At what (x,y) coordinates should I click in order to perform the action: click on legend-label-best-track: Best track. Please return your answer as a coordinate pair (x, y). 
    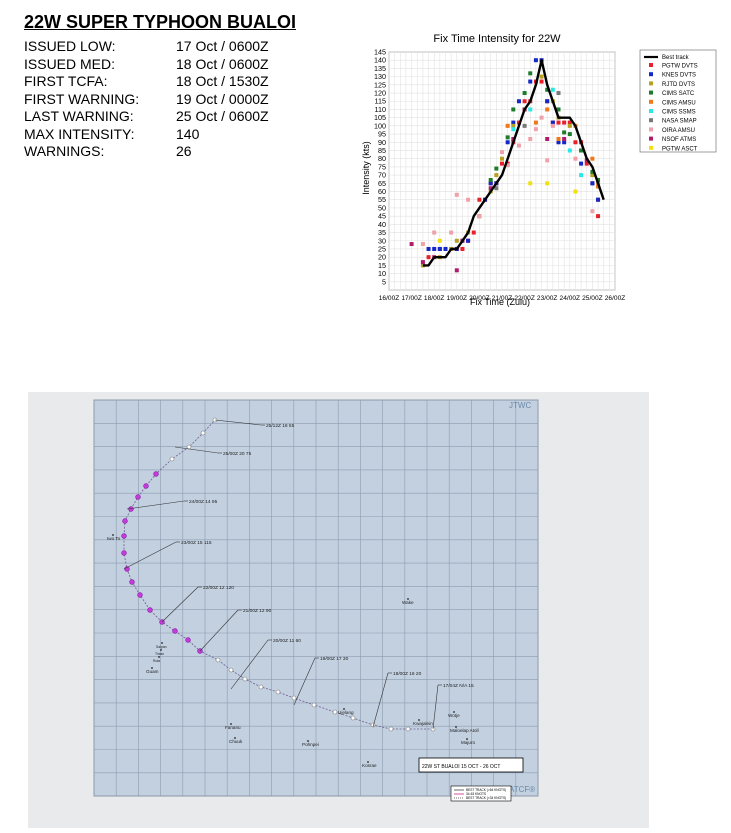
    Looking at the image, I should click on (676, 58).